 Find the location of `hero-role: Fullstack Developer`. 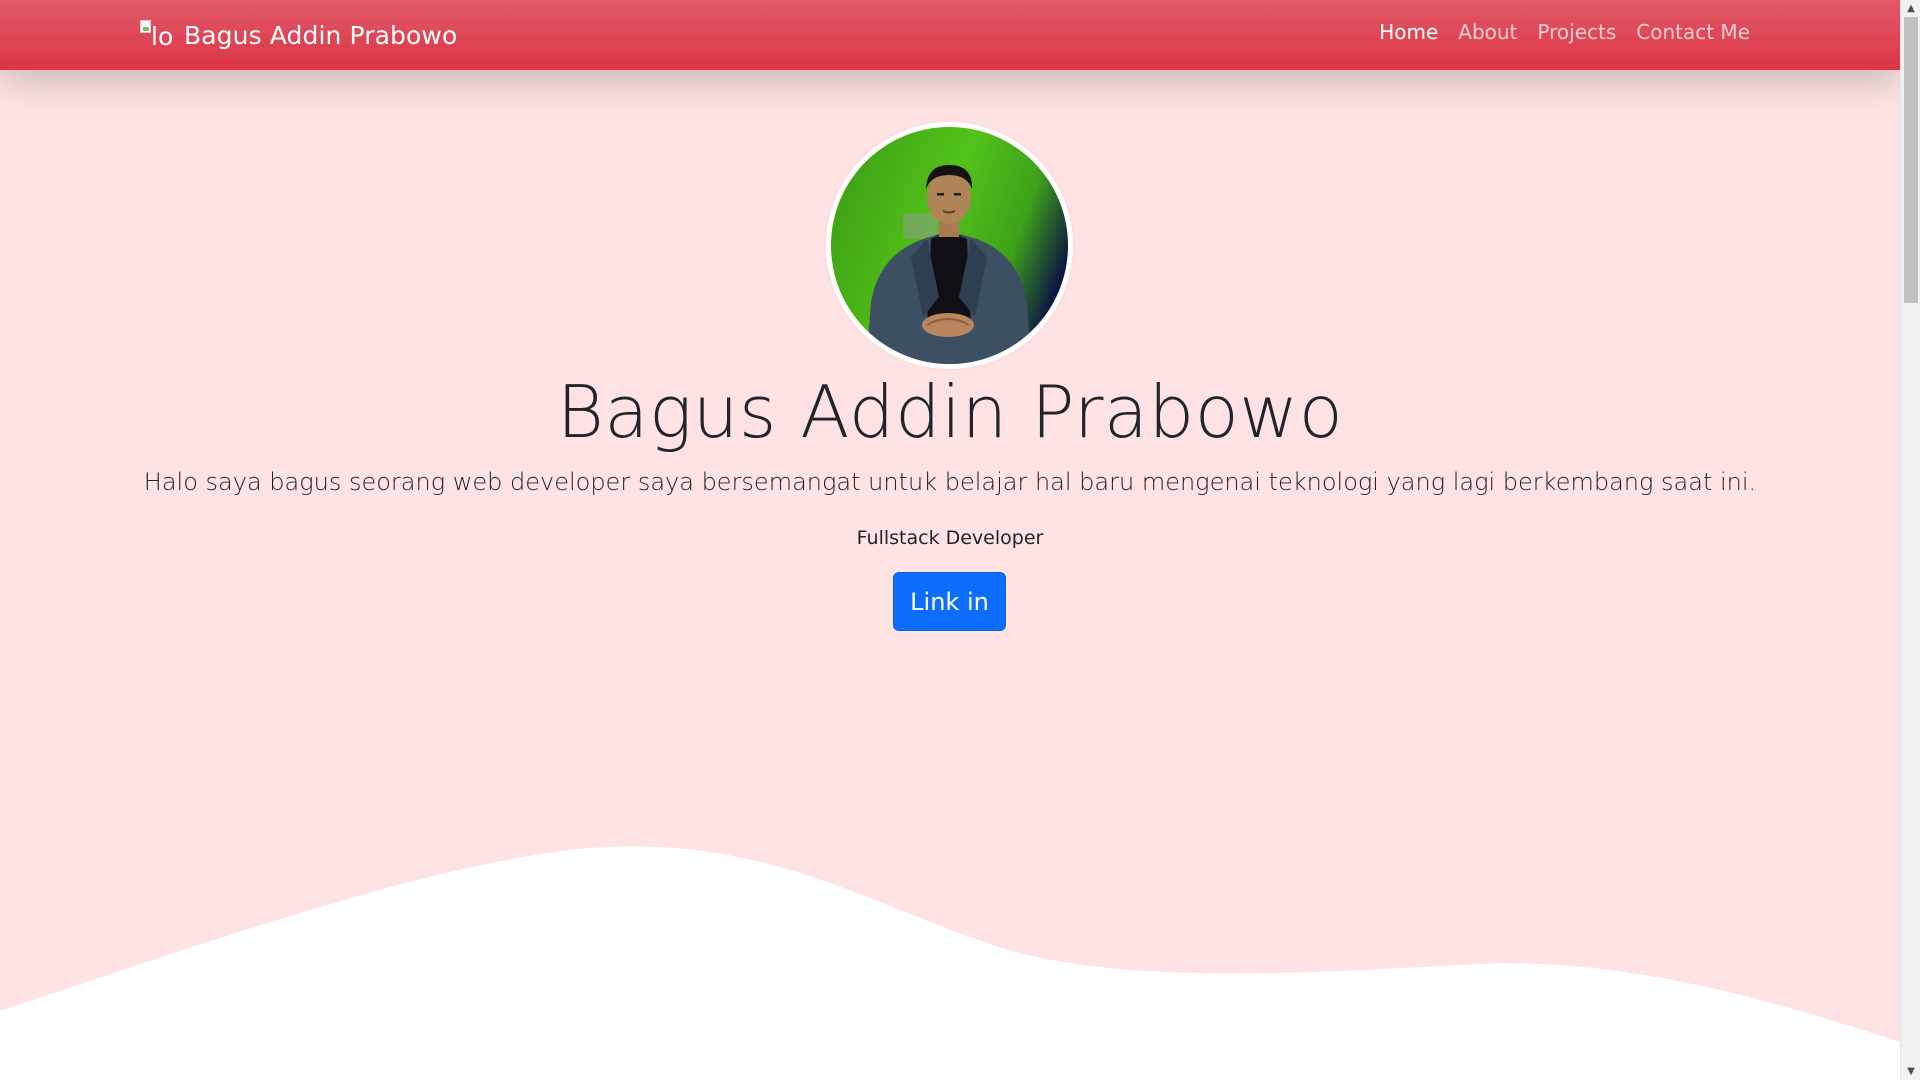

hero-role: Fullstack Developer is located at coordinates (950, 538).